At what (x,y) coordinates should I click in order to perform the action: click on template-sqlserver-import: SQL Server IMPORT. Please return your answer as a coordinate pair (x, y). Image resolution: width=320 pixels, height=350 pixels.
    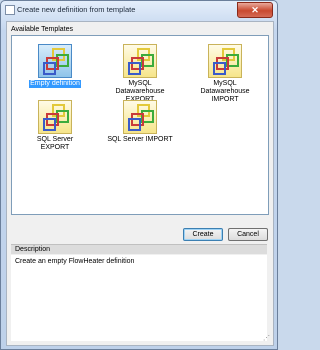
    Looking at the image, I should click on (140, 122).